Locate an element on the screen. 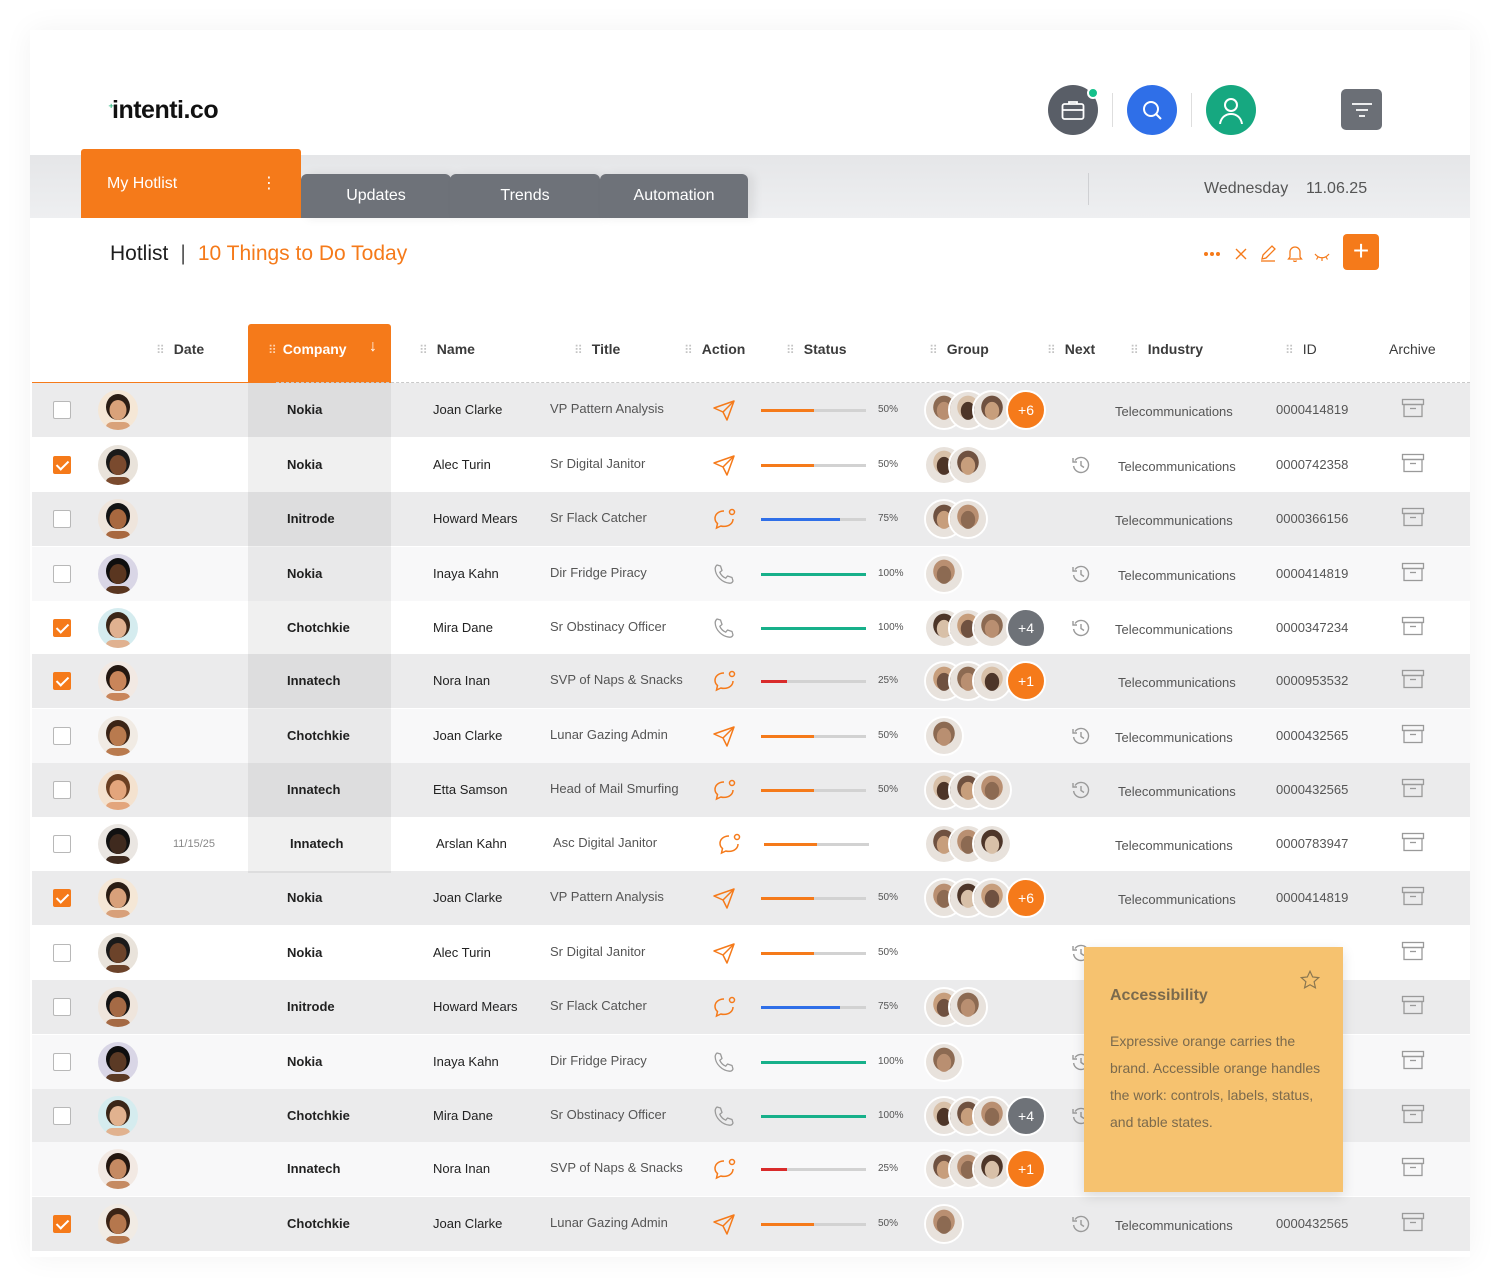 This screenshot has height=1287, width=1500. profile-button is located at coordinates (1231, 110).